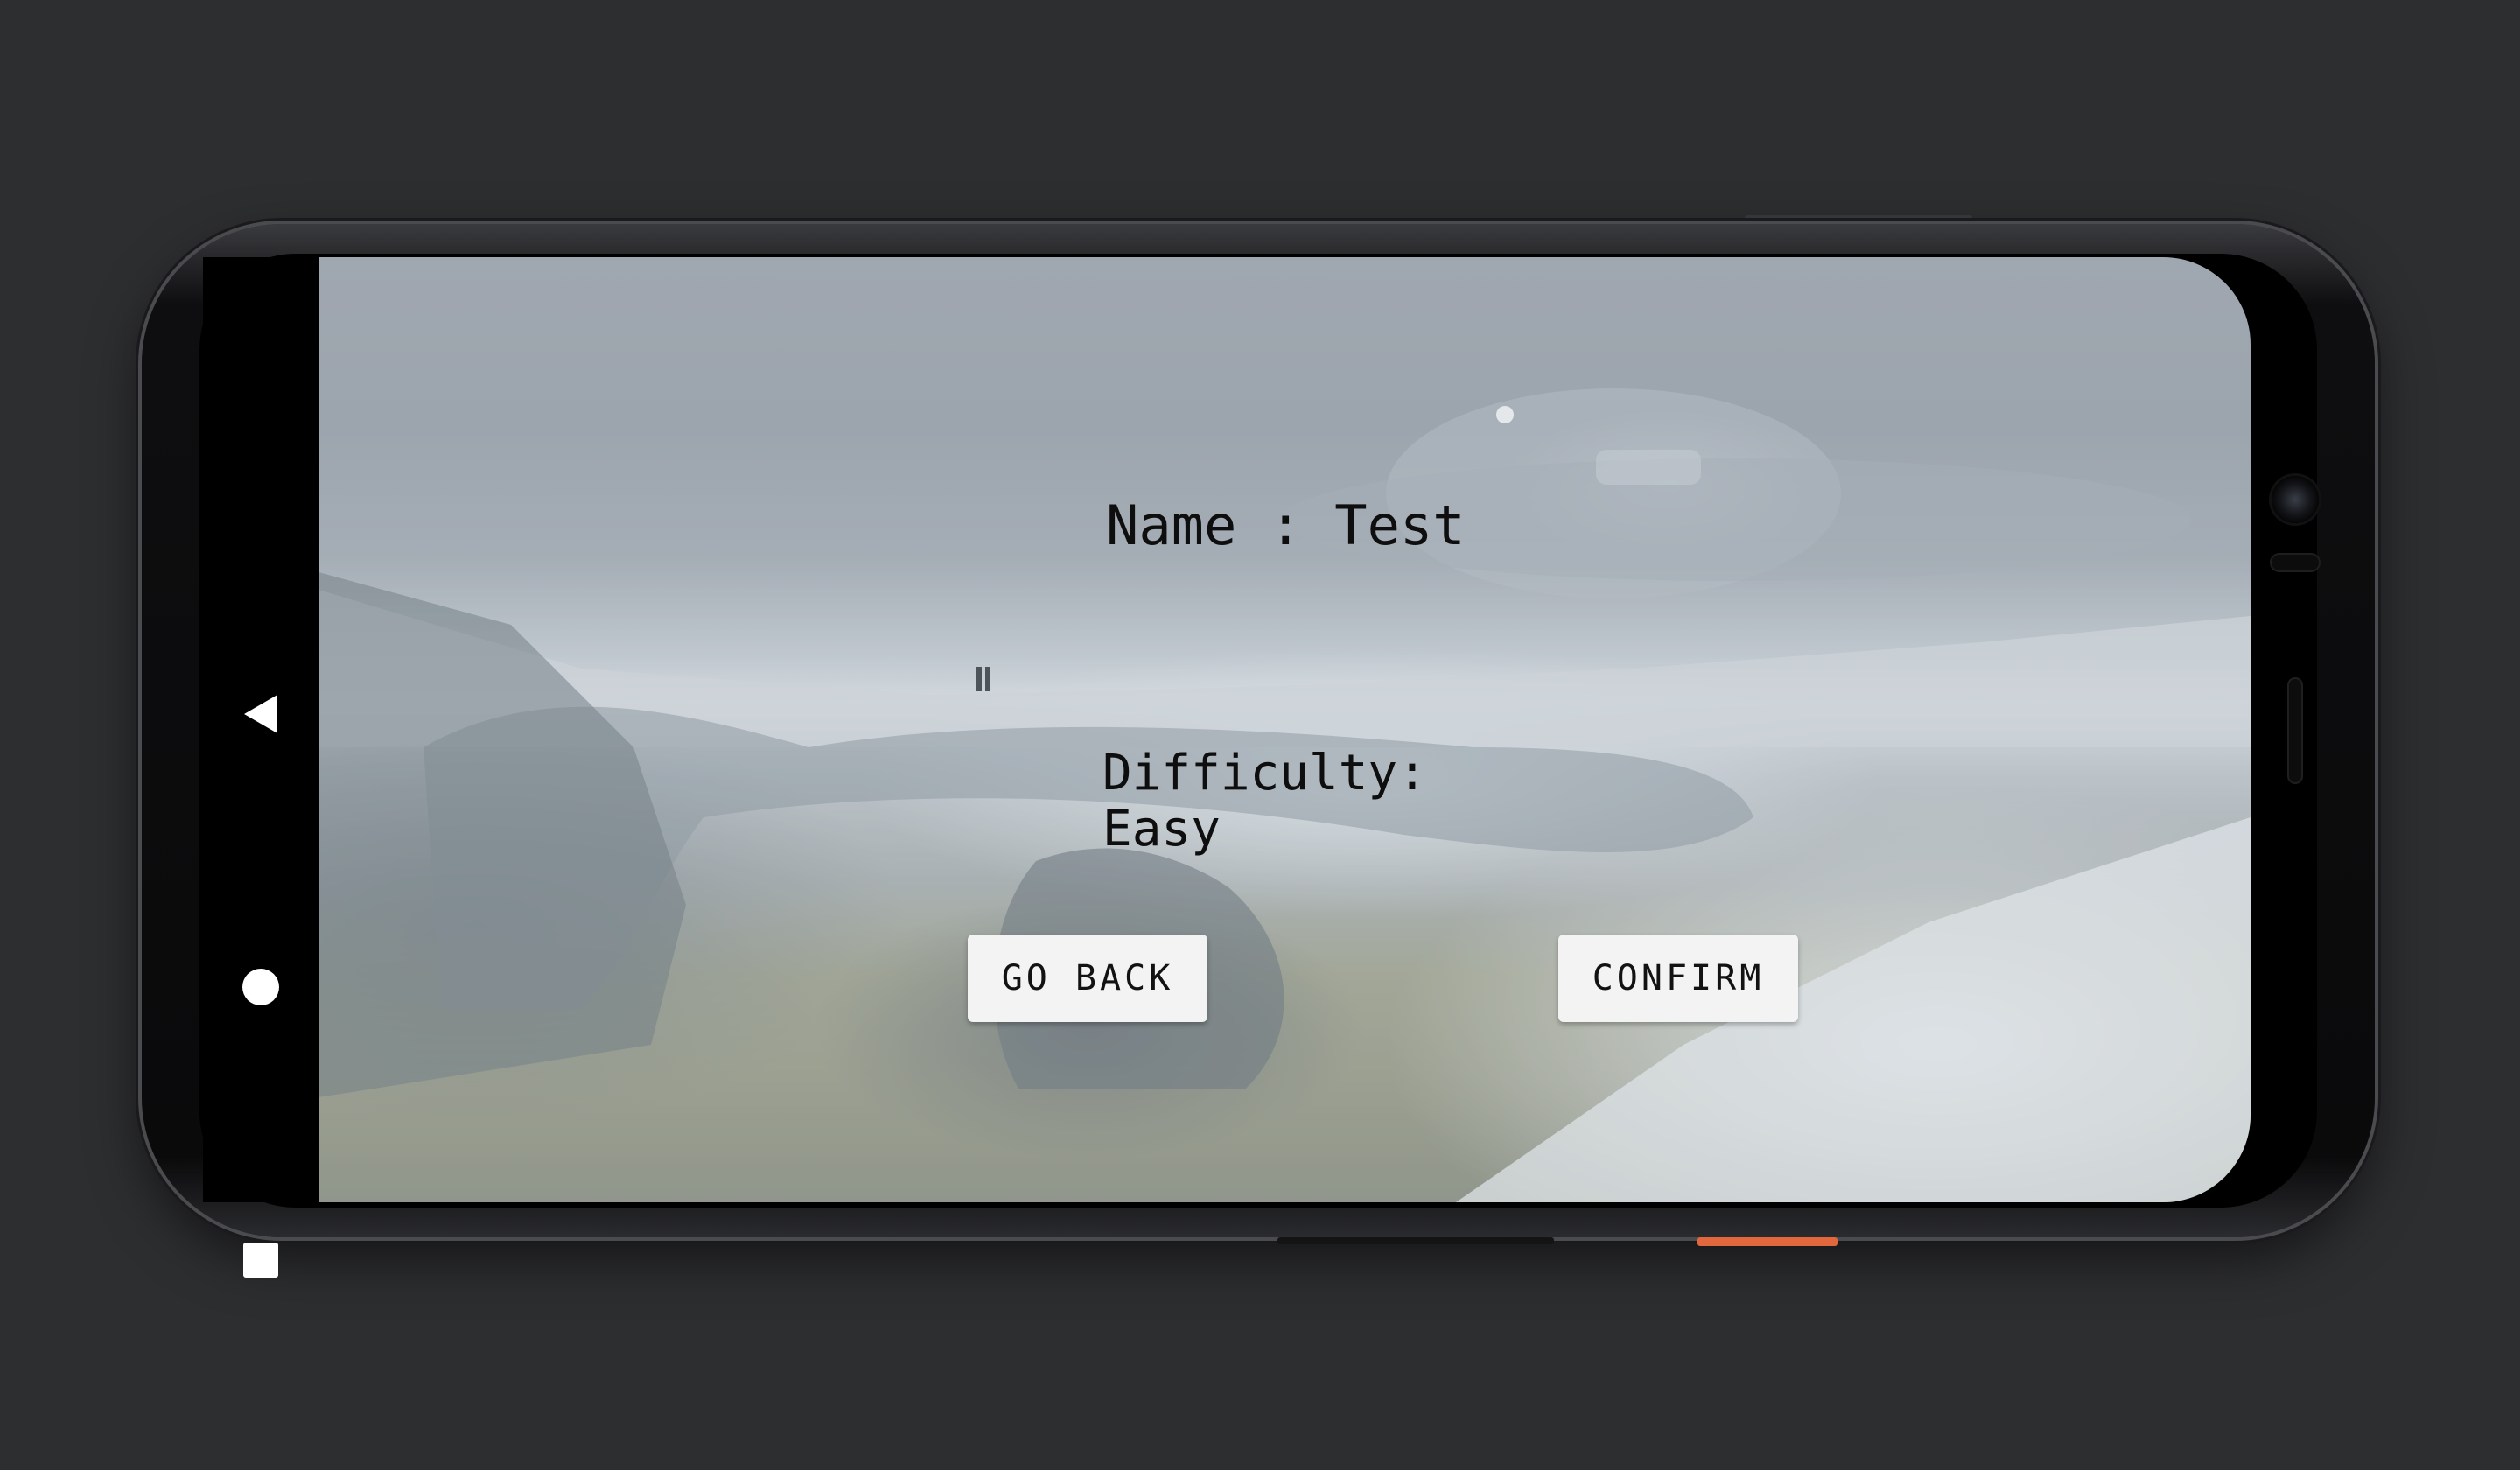 The height and width of the screenshot is (1470, 2520). I want to click on proximity-sensor, so click(2295, 562).